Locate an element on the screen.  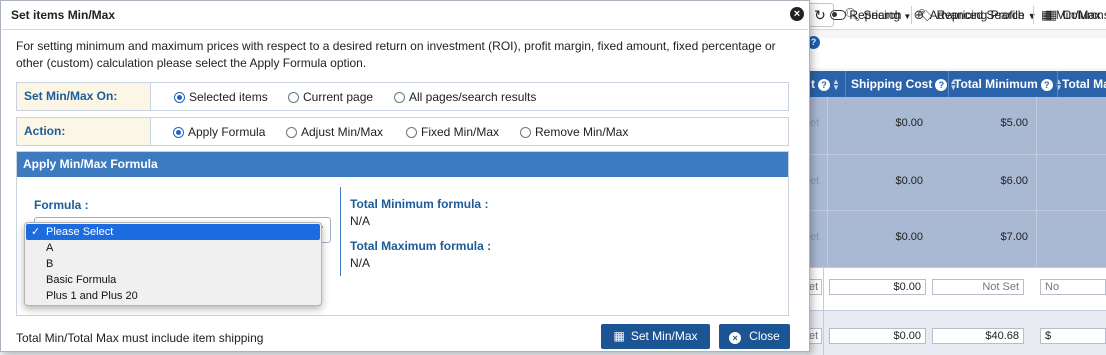
minmax-button: ▦ Min/Max is located at coordinates (1071, 15).